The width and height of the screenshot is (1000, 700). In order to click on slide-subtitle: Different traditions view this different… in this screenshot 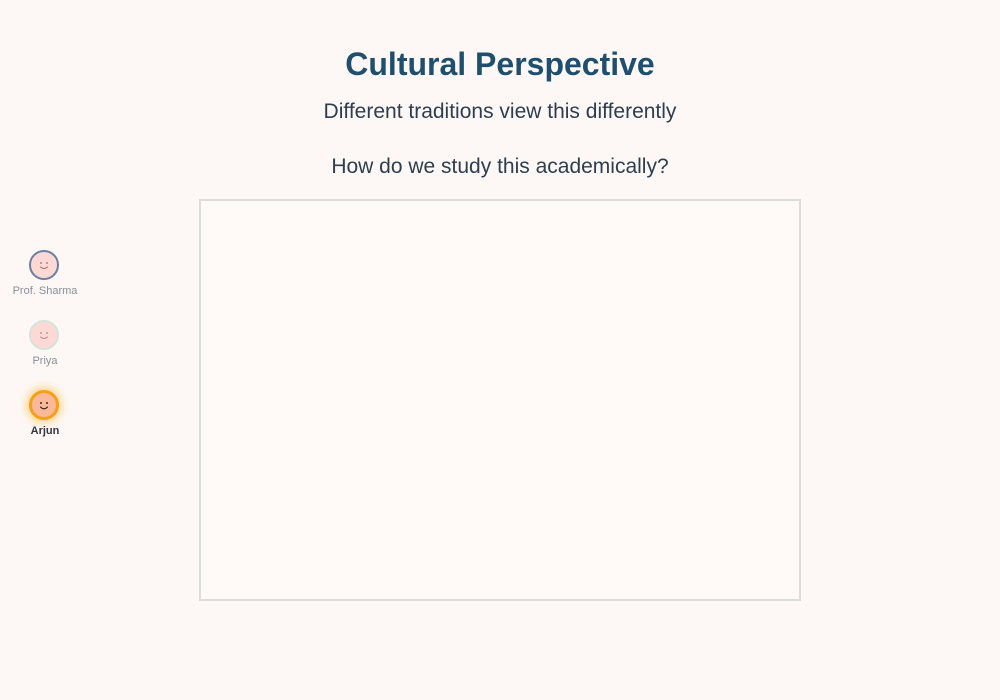, I will do `click(500, 111)`.